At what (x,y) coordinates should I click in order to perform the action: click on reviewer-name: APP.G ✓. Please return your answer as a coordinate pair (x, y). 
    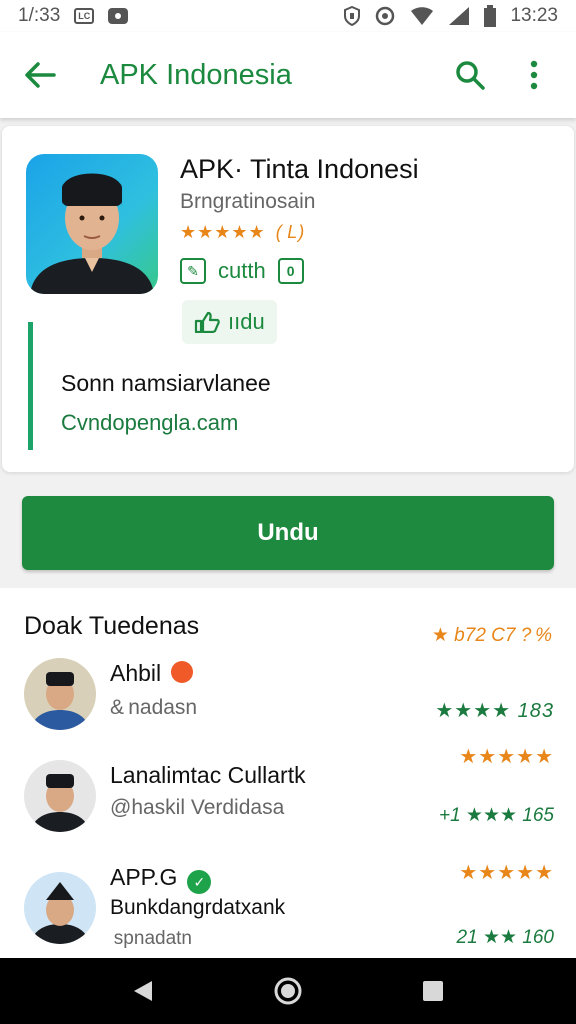
    Looking at the image, I should click on (161, 879).